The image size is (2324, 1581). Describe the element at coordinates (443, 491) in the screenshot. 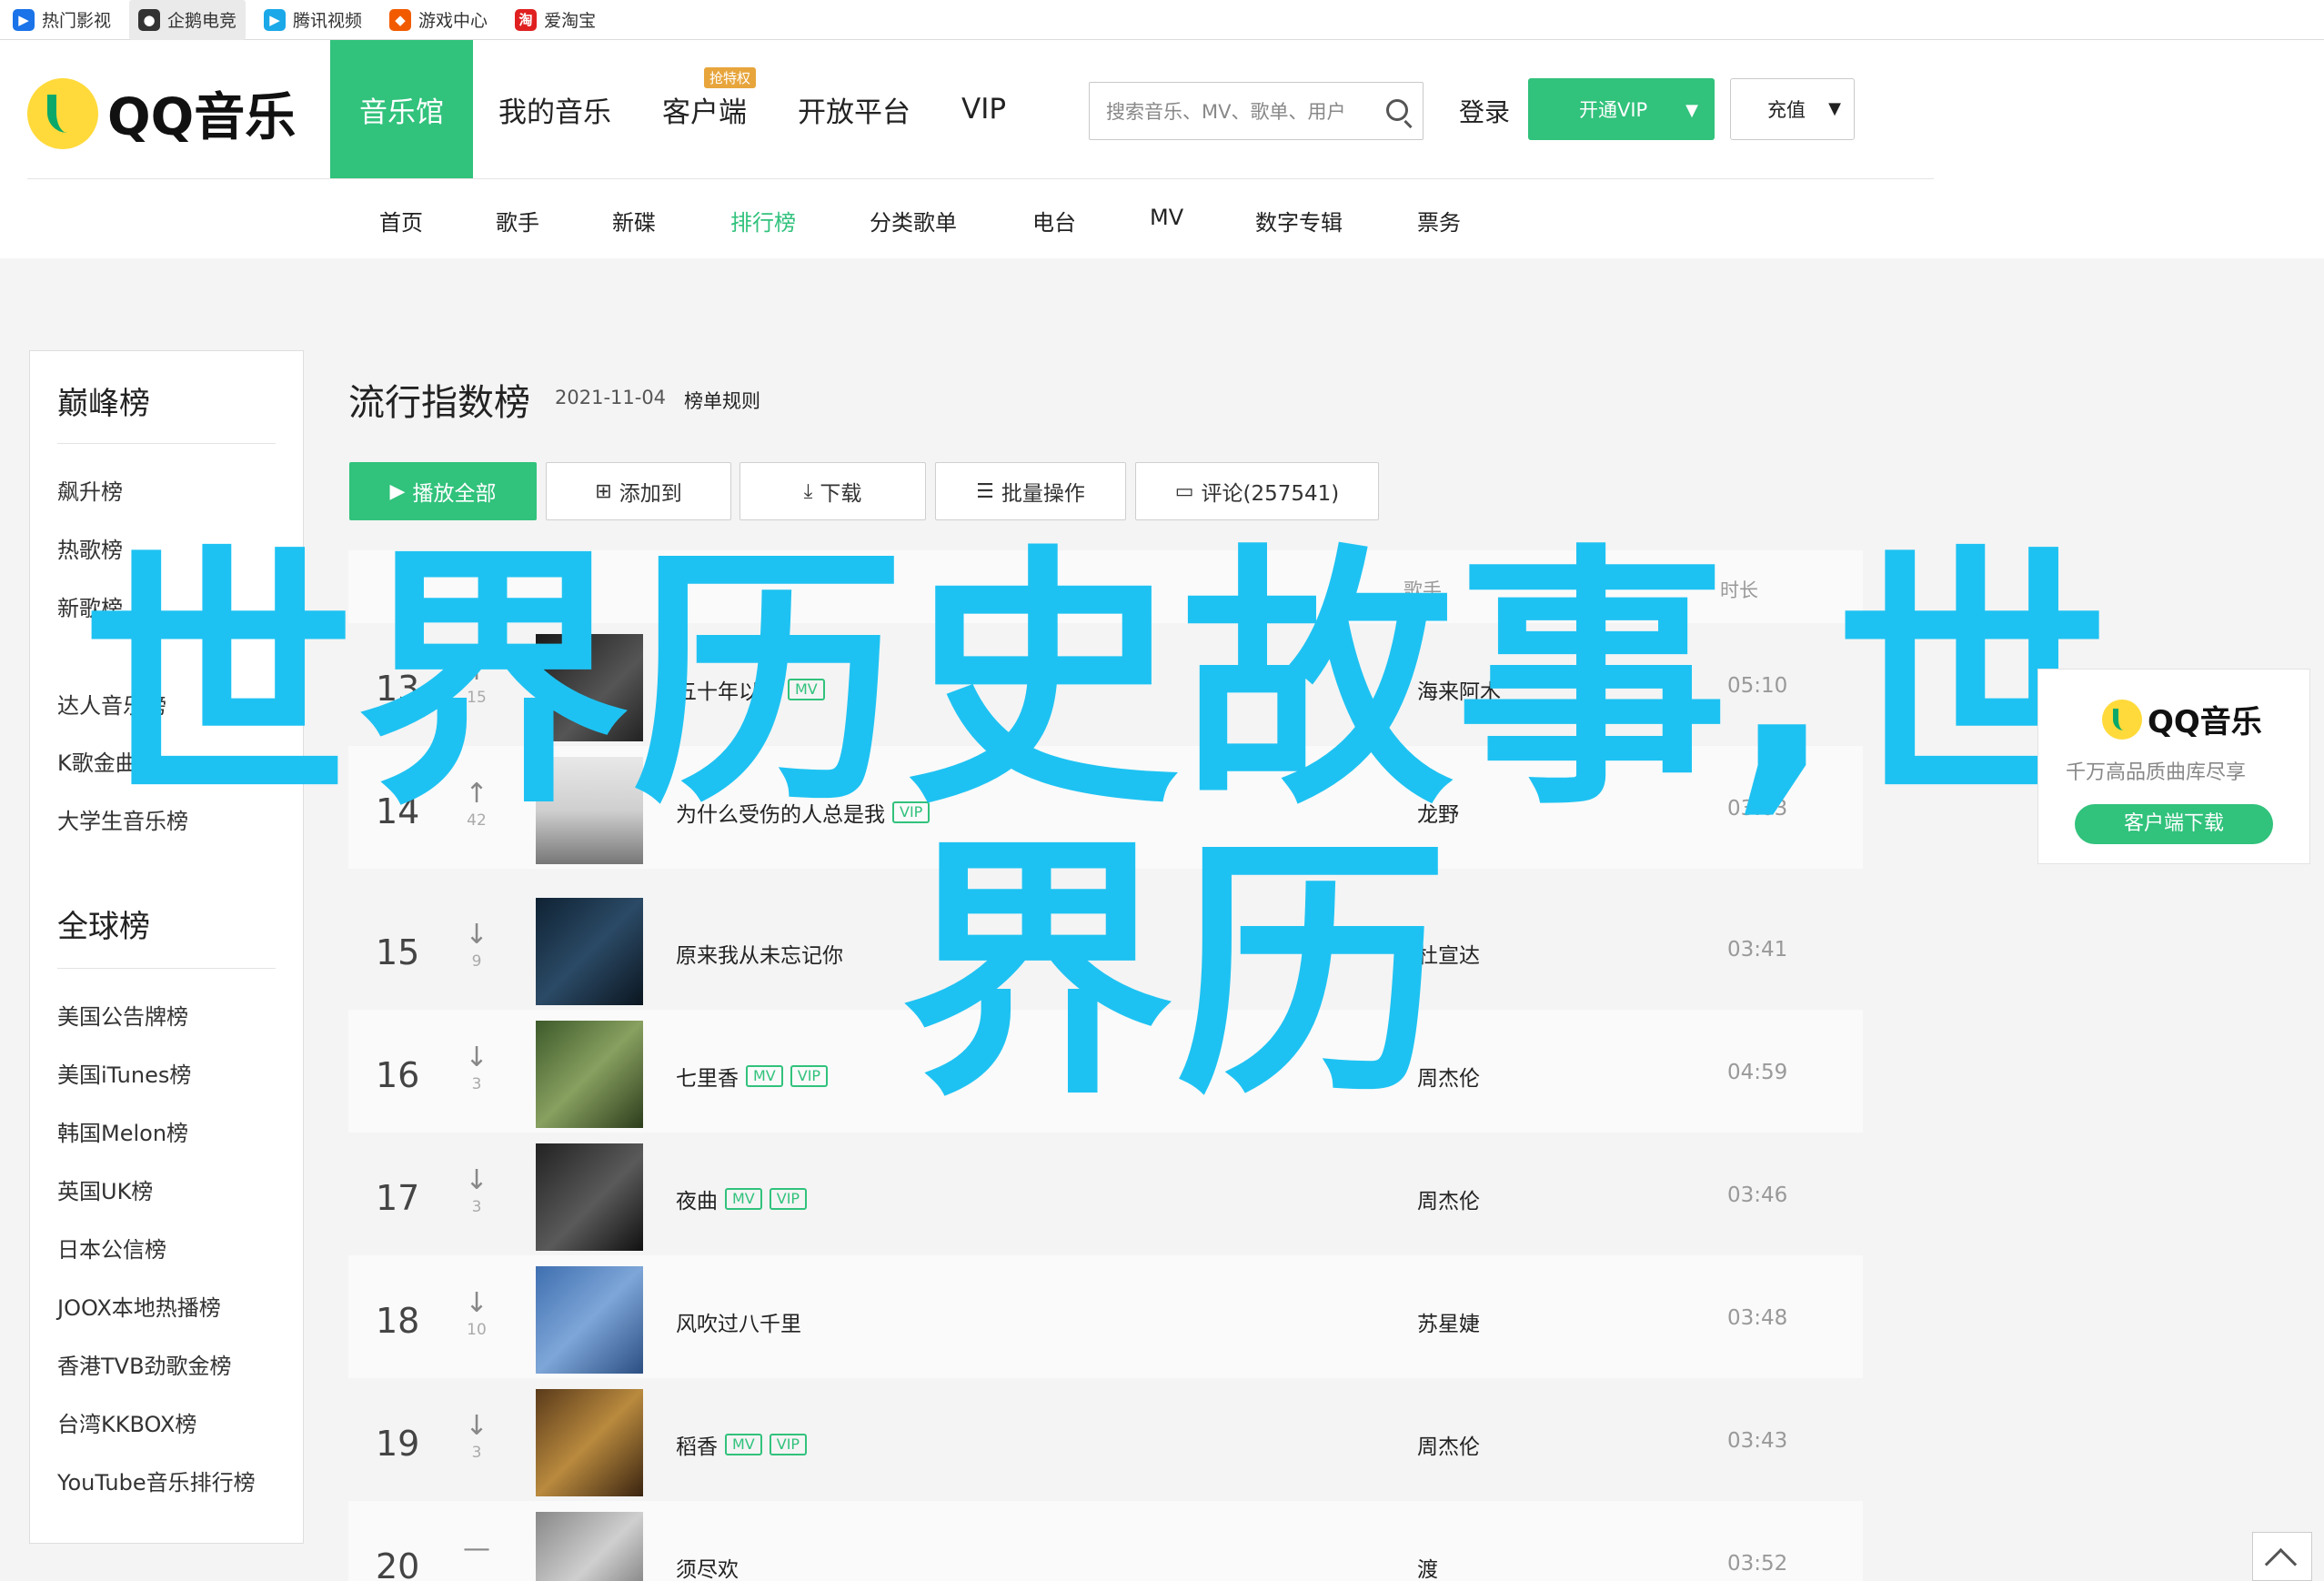

I see `play-all-button: ▶ 播放全部` at that location.